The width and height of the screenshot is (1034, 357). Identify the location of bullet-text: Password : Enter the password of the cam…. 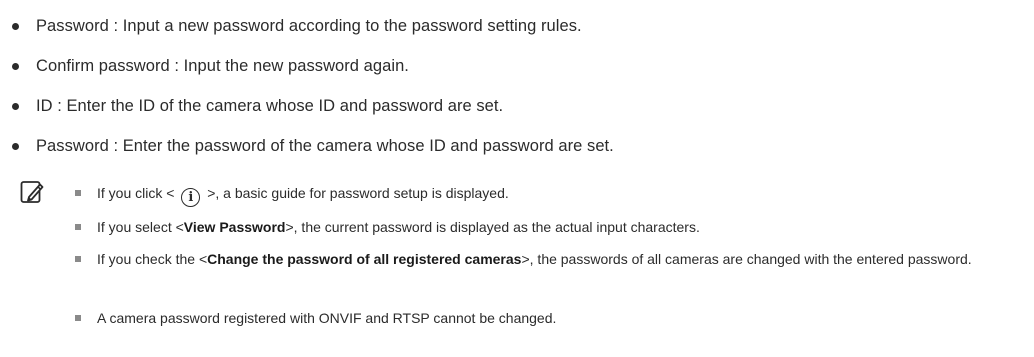
(325, 146).